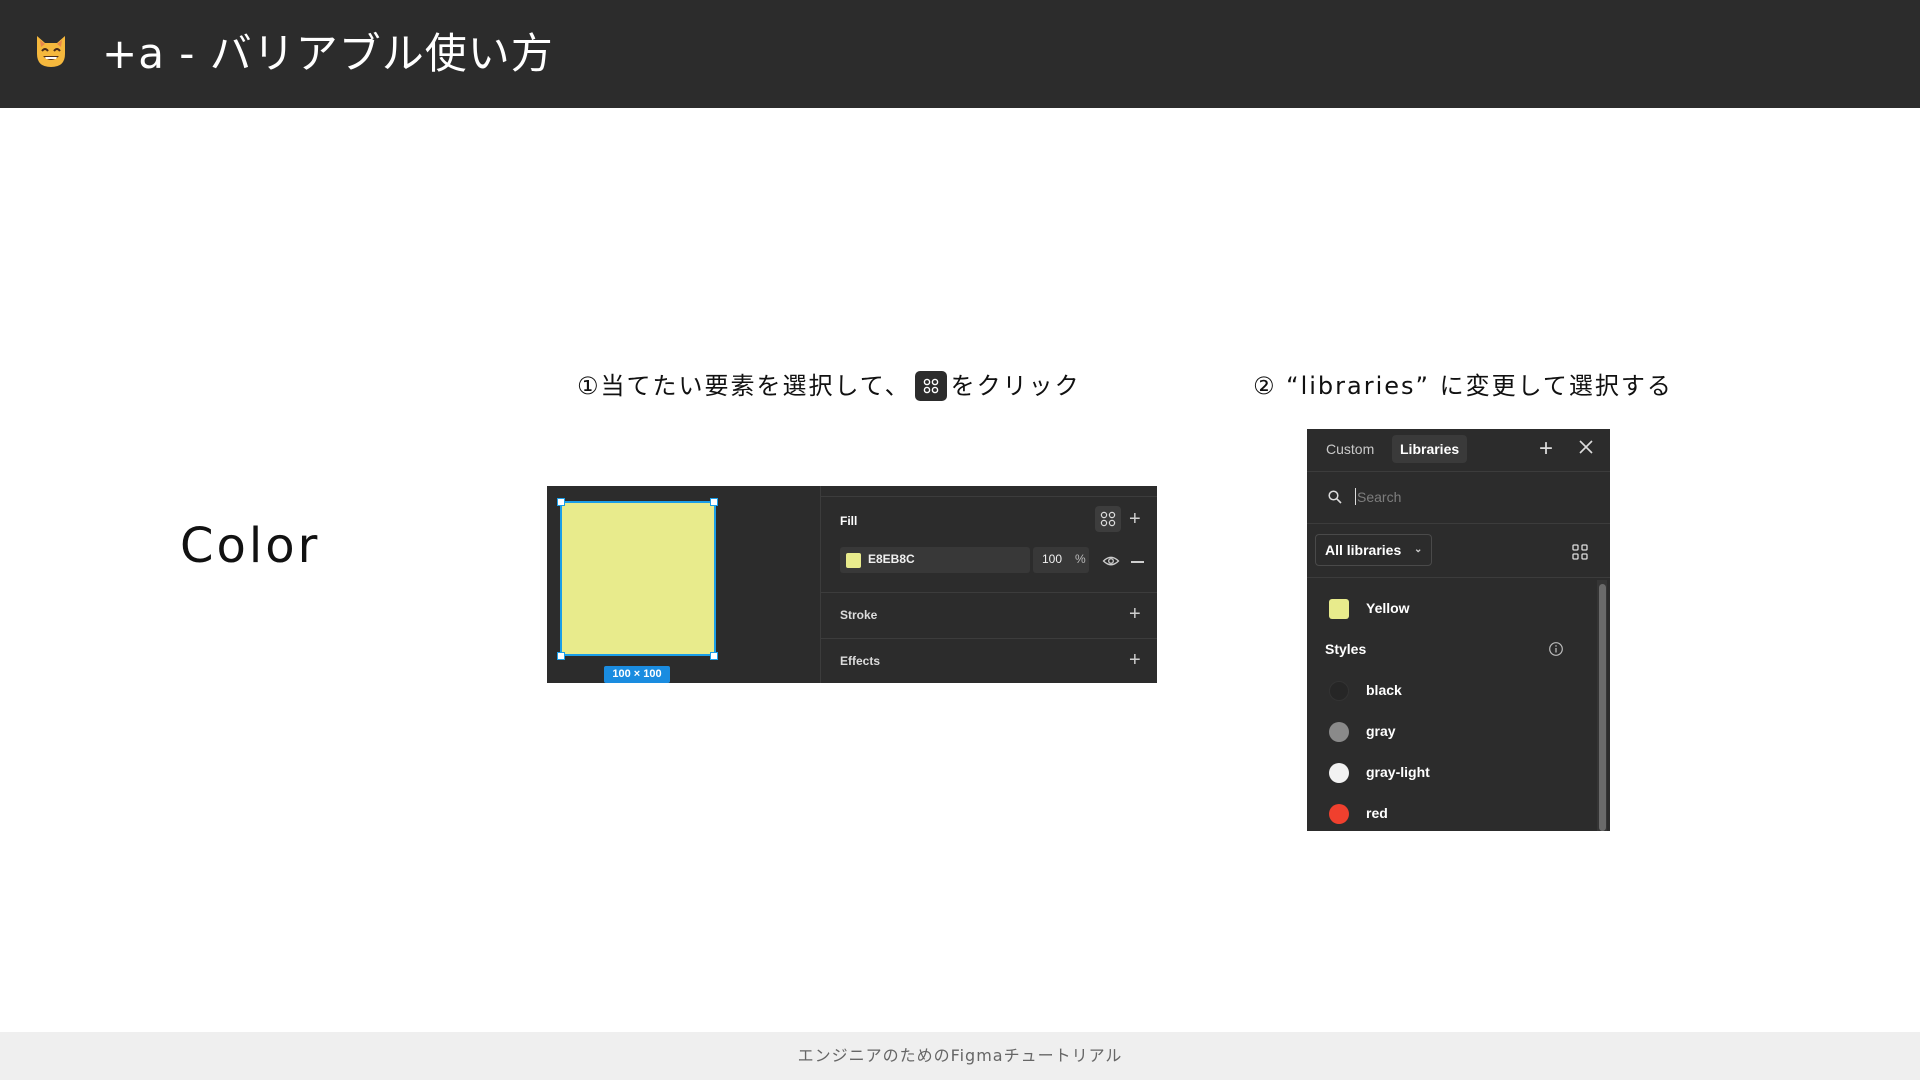 Image resolution: width=1920 pixels, height=1080 pixels. Describe the element at coordinates (935, 560) in the screenshot. I see `fill-hex-field: E8EB8C` at that location.